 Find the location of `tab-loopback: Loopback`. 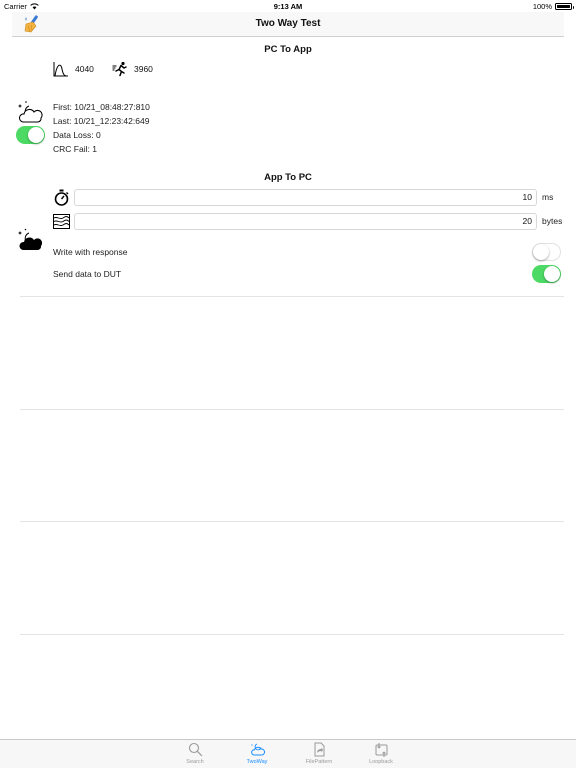

tab-loopback: Loopback is located at coordinates (381, 753).